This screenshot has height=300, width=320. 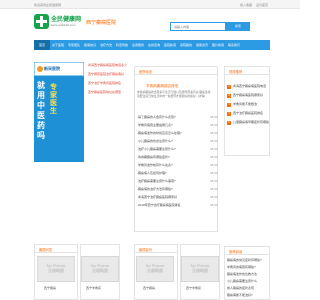 What do you see at coordinates (242, 281) in the screenshot?
I see `recommend-item: 小儿癫痫需要注意什么` at bounding box center [242, 281].